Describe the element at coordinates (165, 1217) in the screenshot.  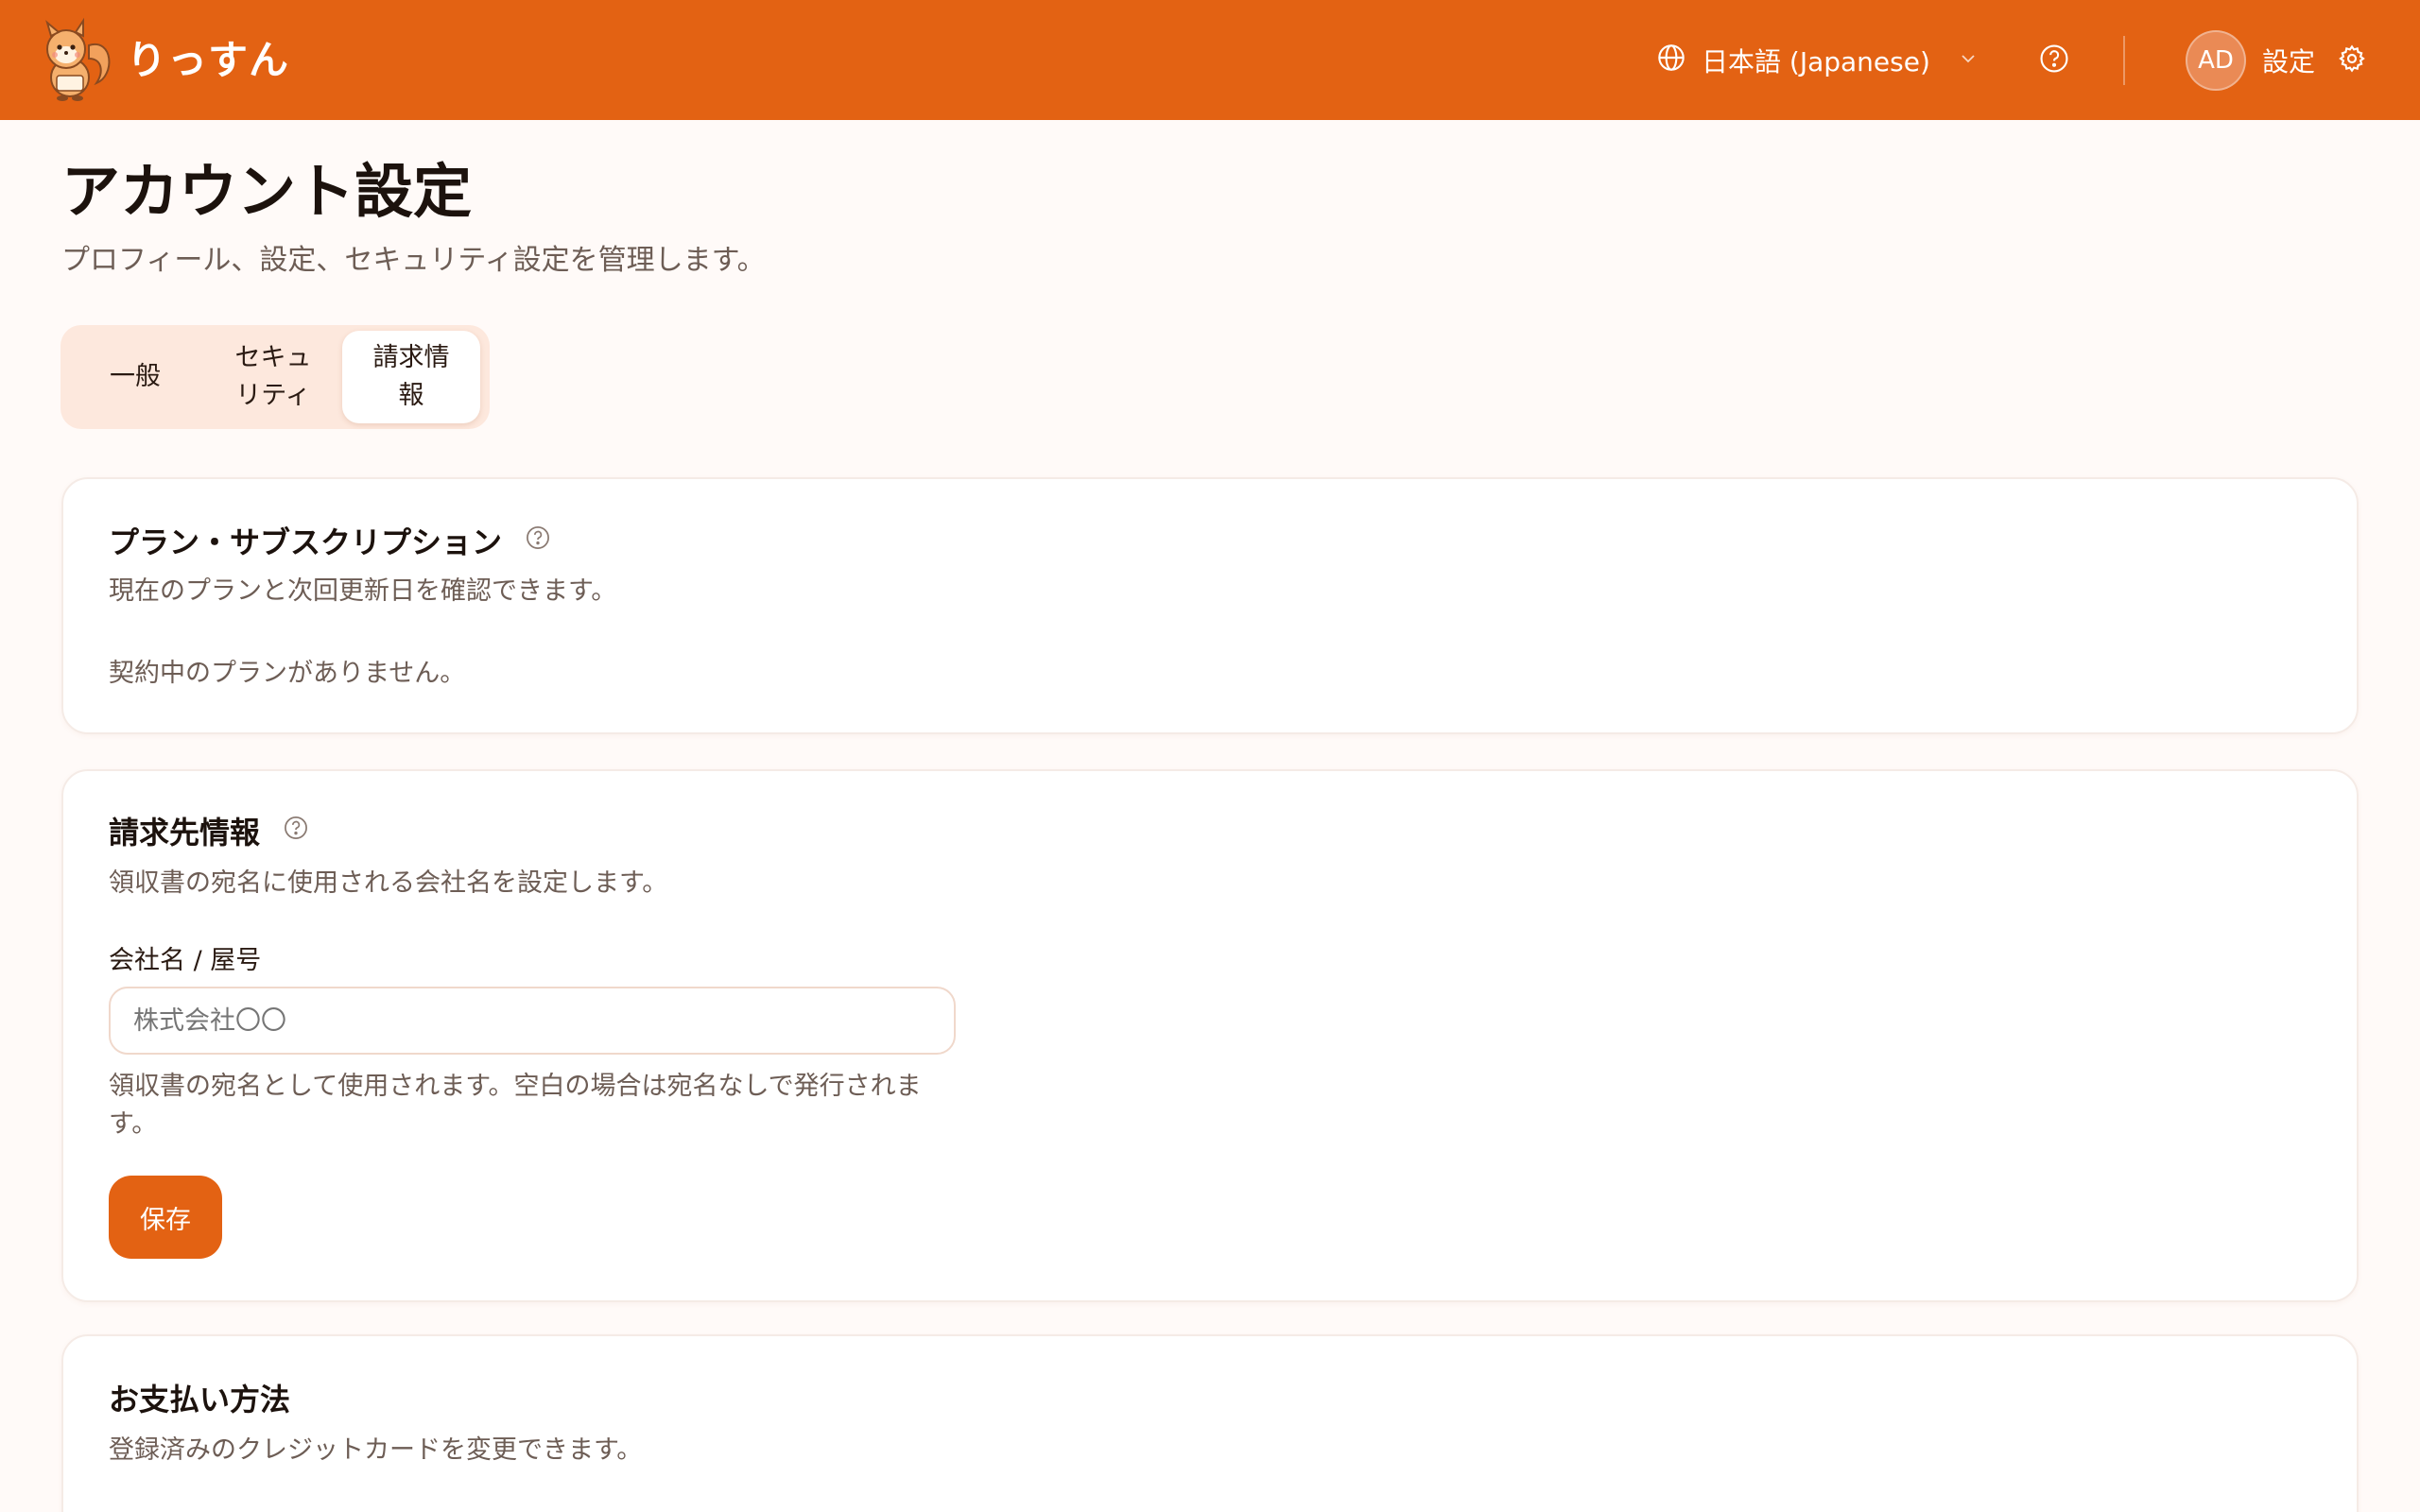
I see `save-button: 保存` at that location.